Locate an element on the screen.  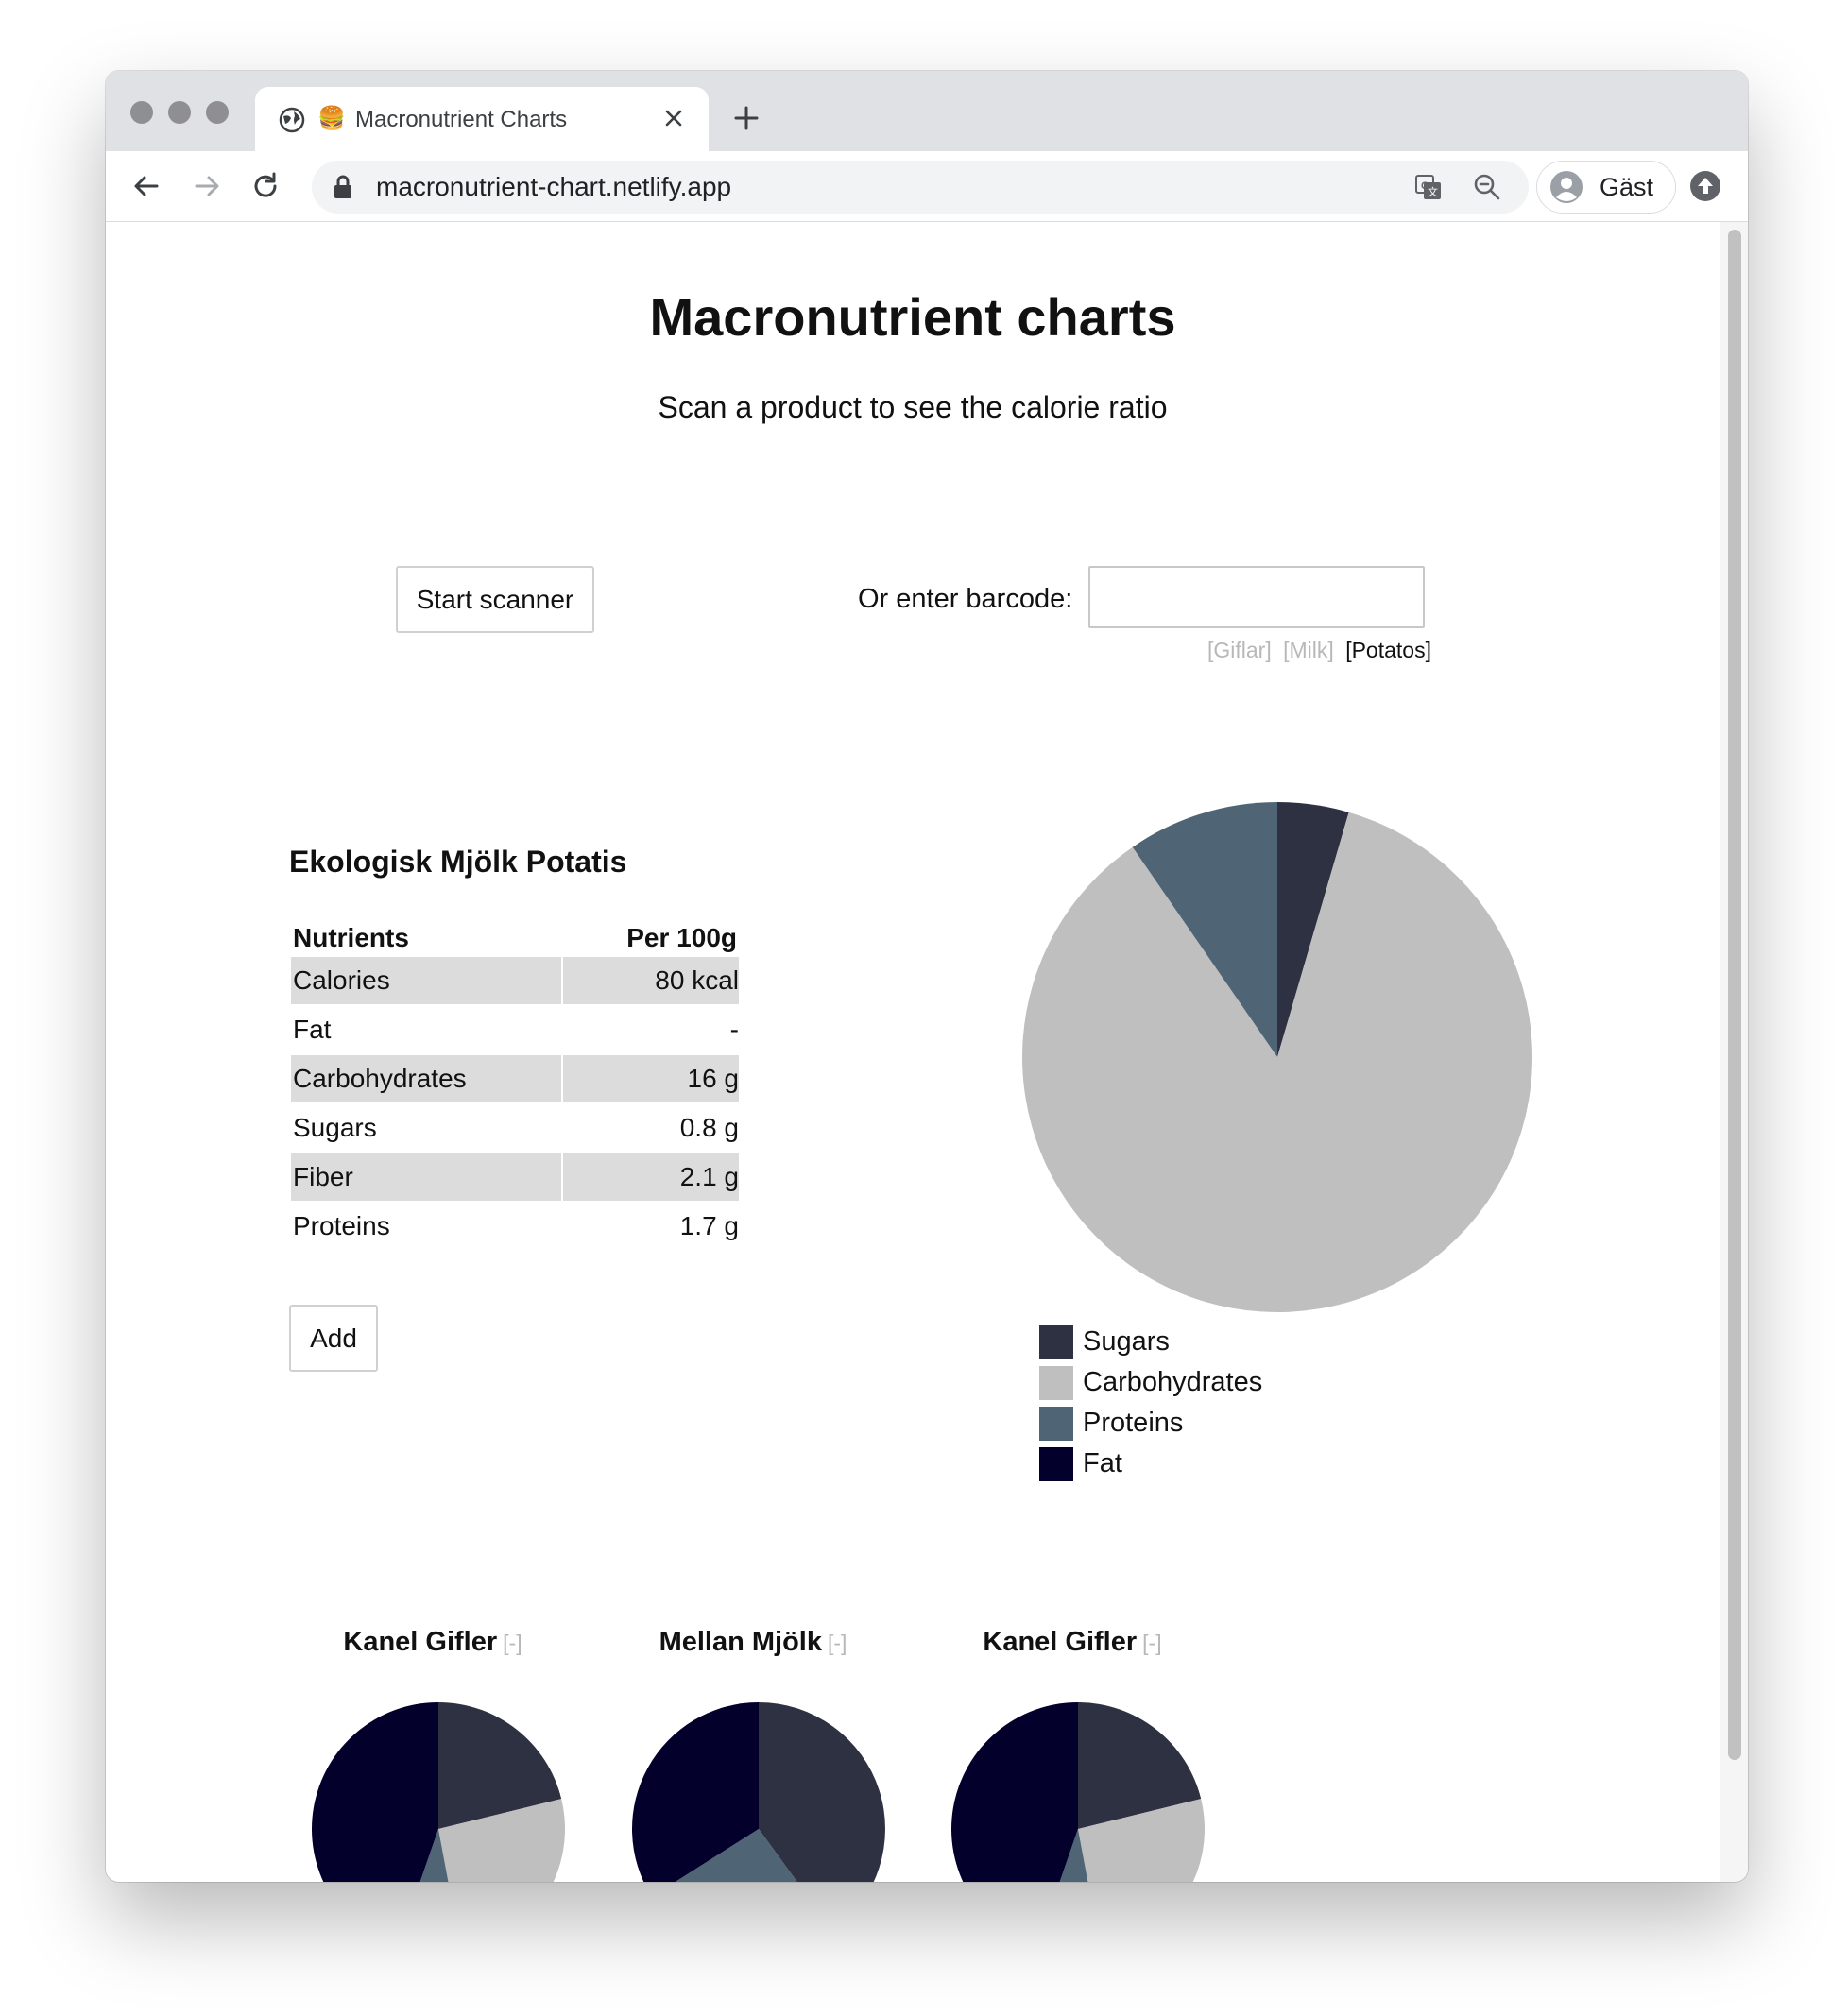
translate-icon: G 文 is located at coordinates (1428, 187).